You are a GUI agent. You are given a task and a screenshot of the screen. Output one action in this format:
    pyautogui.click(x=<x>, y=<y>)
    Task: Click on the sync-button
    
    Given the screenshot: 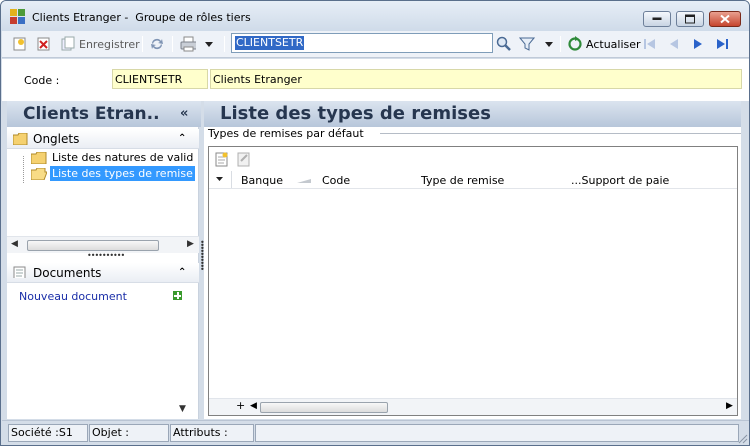 What is the action you would take?
    pyautogui.click(x=157, y=44)
    